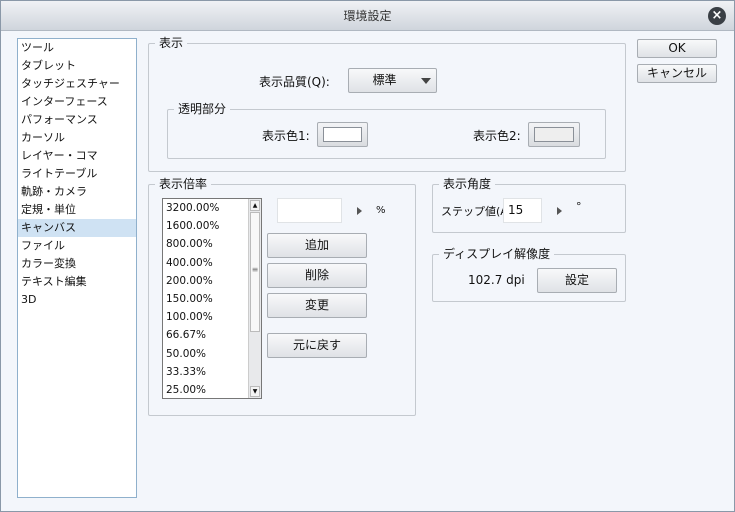 The height and width of the screenshot is (512, 735). What do you see at coordinates (255, 205) in the screenshot?
I see `scroll-up-icon: ▲` at bounding box center [255, 205].